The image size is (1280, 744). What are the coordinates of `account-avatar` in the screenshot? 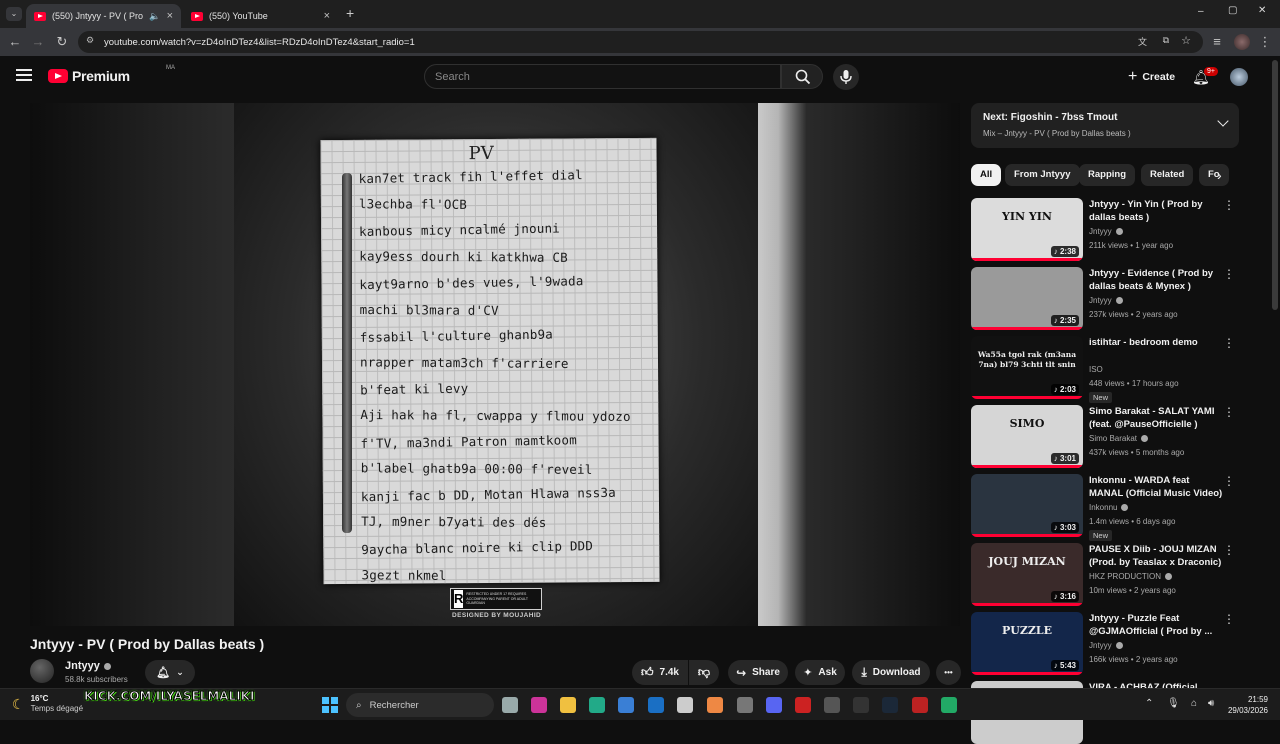 It's located at (1239, 77).